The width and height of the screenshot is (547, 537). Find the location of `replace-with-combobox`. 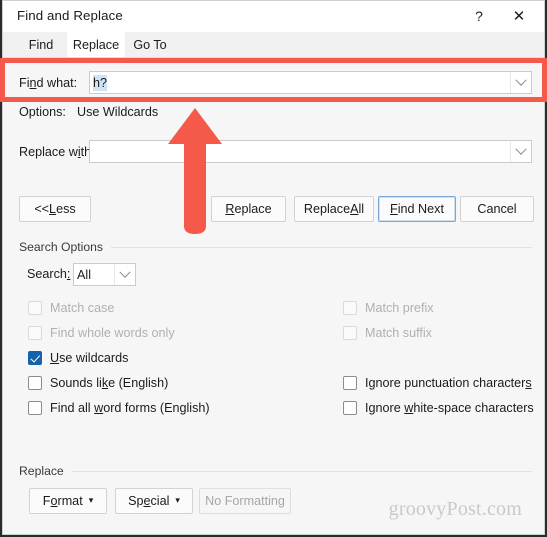

replace-with-combobox is located at coordinates (310, 151).